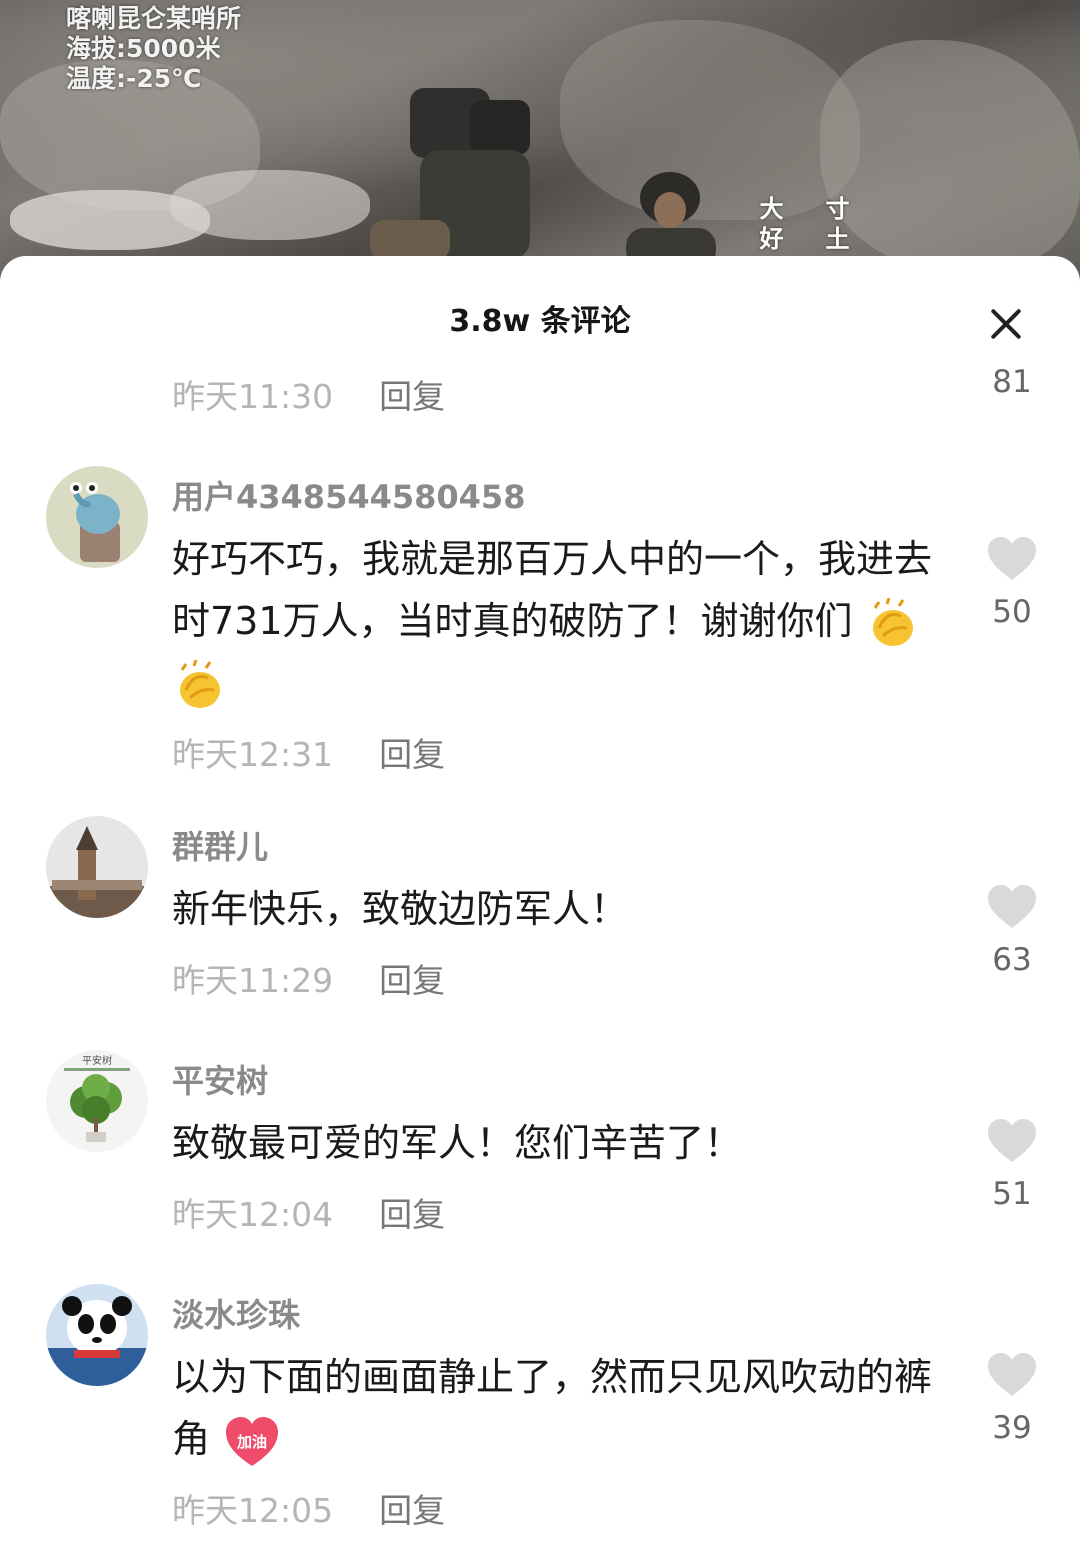 The height and width of the screenshot is (1548, 1080). I want to click on avatar-money-tree-image: 平安树, so click(97, 1101).